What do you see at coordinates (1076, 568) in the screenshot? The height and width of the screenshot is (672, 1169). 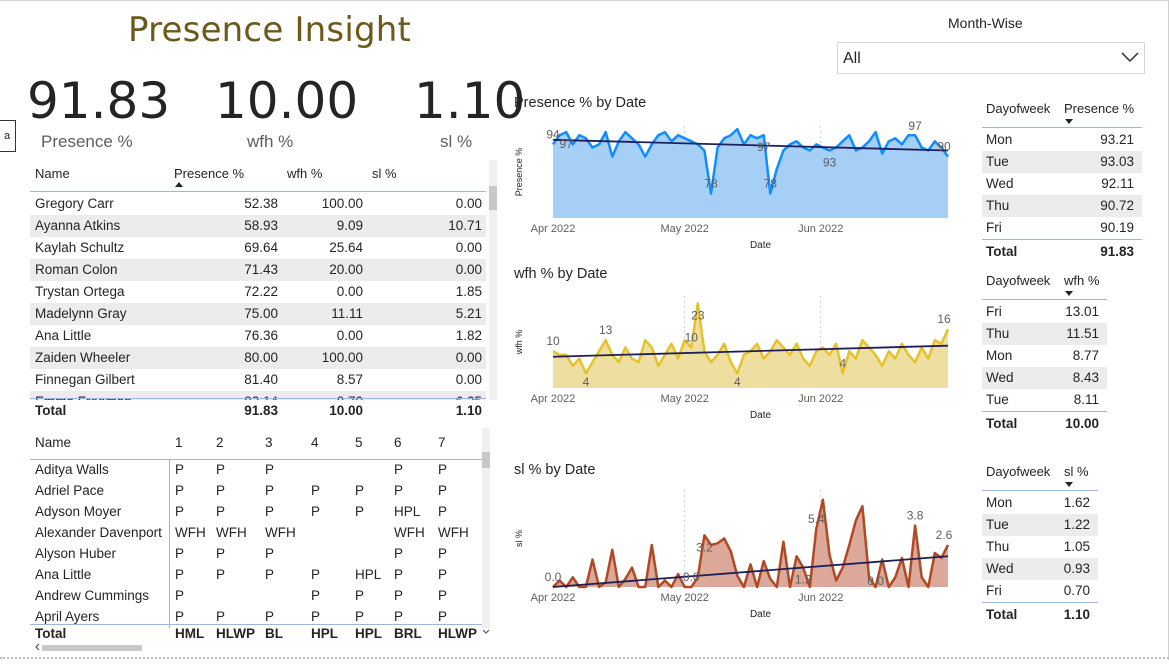 I see `dow-value: 0.93` at bounding box center [1076, 568].